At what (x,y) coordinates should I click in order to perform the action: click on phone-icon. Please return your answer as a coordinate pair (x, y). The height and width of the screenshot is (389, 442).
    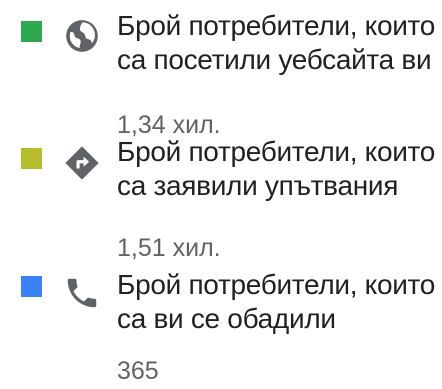
    Looking at the image, I should click on (82, 293).